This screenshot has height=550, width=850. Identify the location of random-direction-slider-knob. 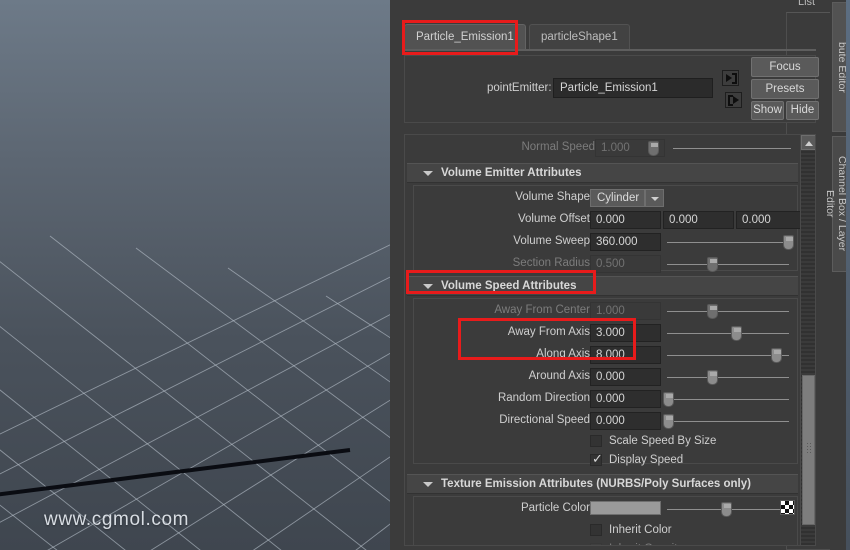
(668, 399).